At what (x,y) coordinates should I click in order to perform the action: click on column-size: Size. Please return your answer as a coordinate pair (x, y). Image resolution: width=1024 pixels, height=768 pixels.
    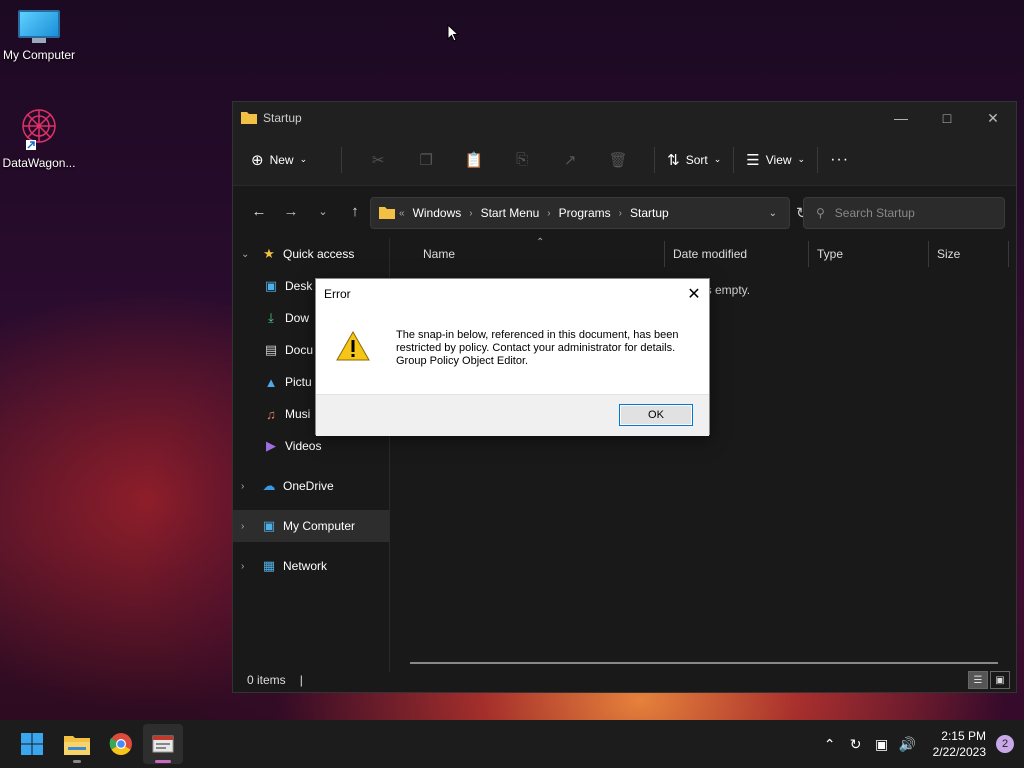
    Looking at the image, I should click on (969, 254).